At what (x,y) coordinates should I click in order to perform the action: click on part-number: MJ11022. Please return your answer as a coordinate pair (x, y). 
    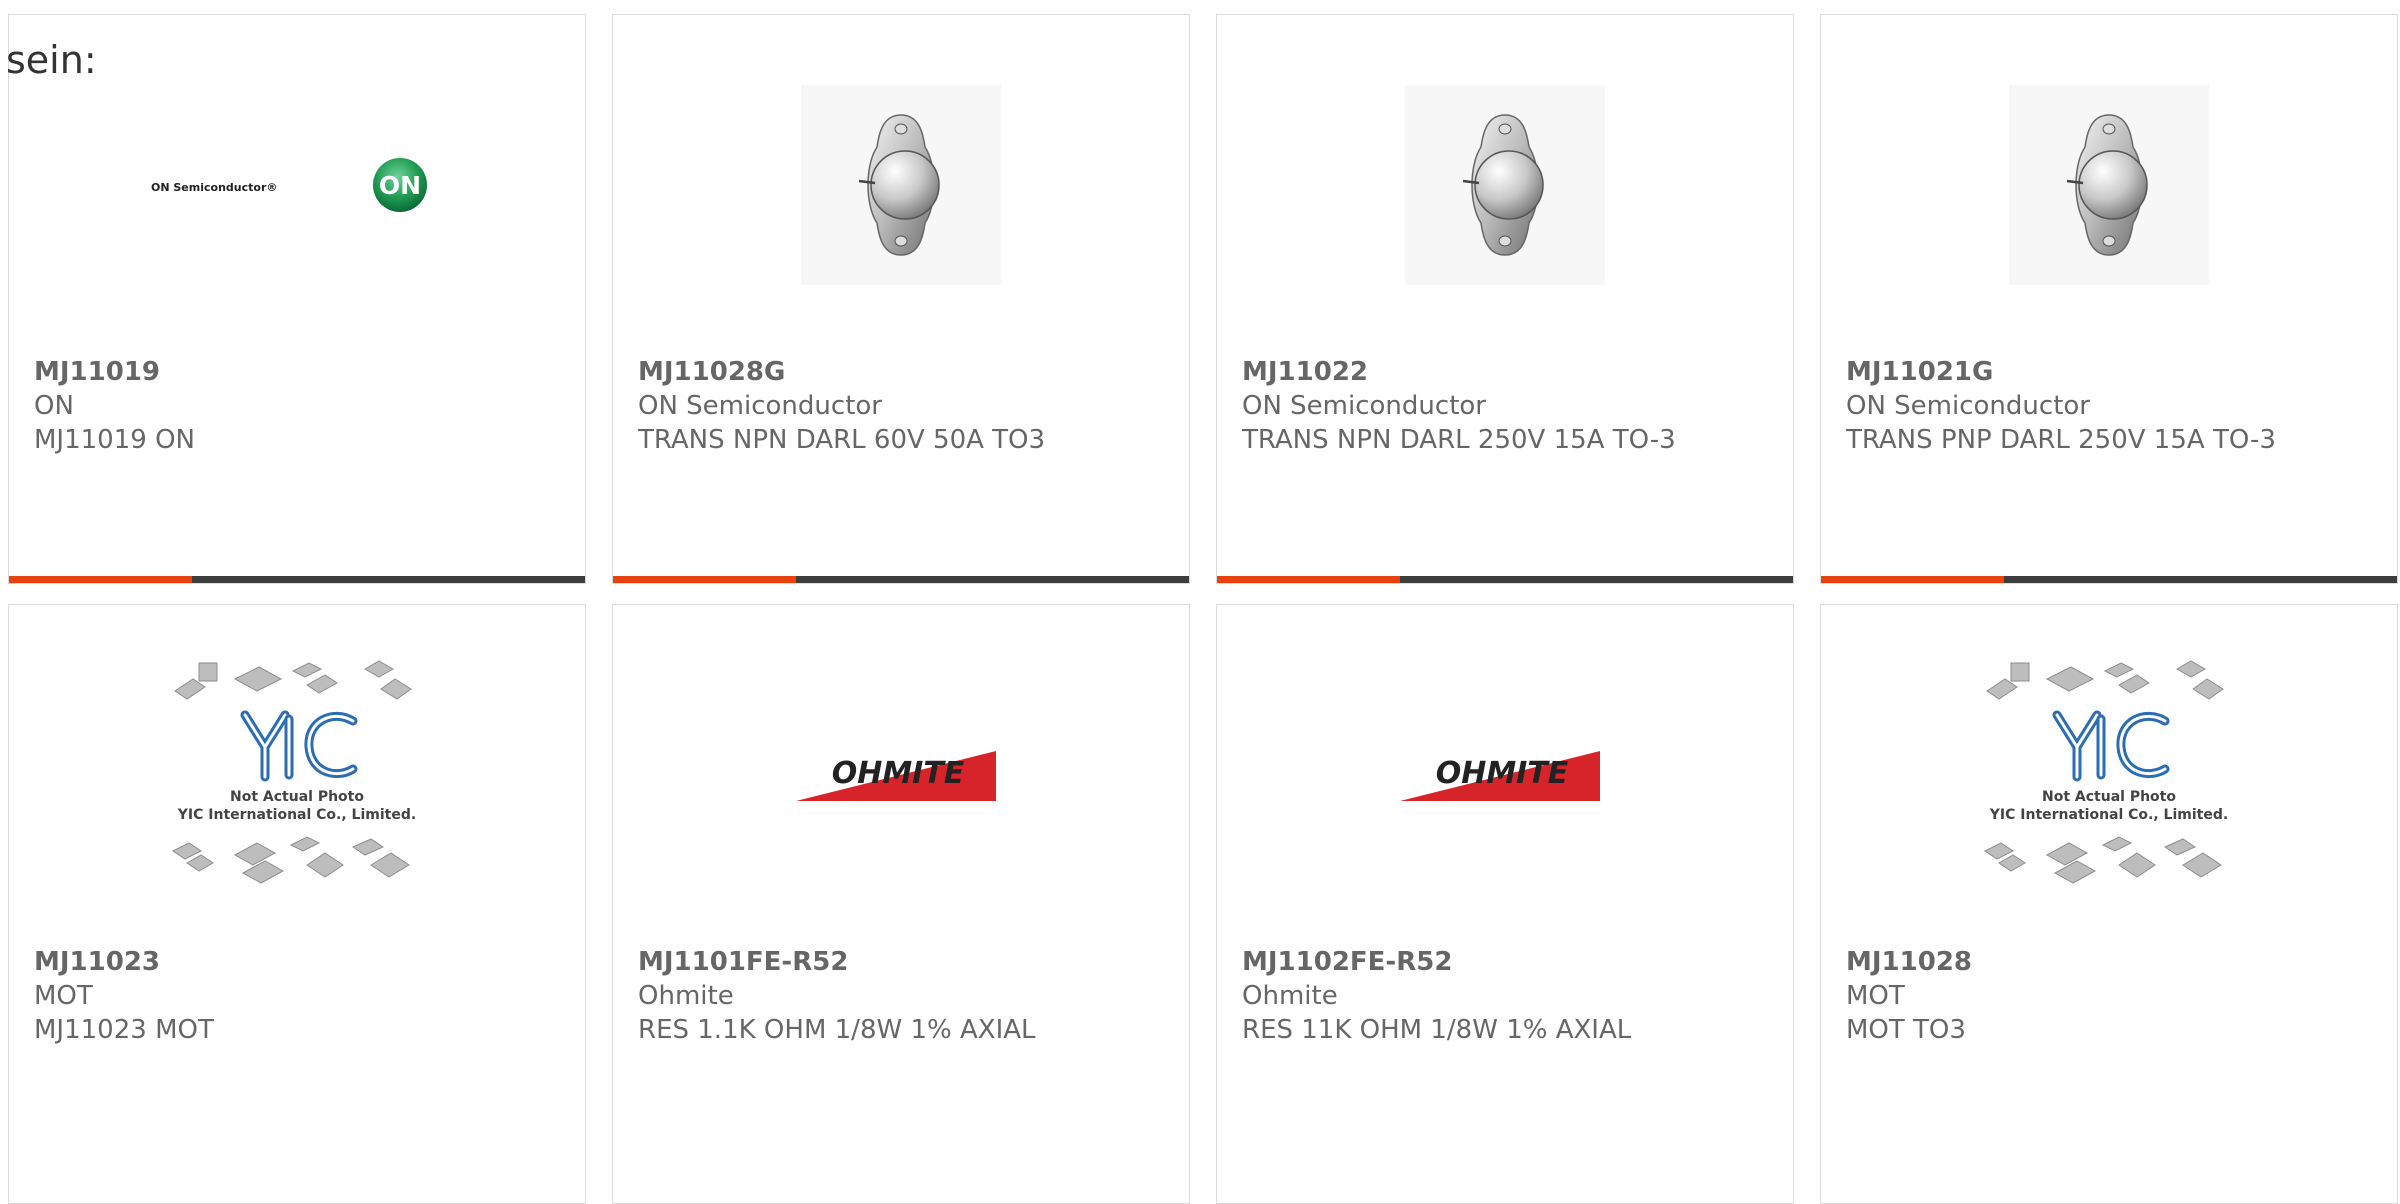
    Looking at the image, I should click on (1512, 372).